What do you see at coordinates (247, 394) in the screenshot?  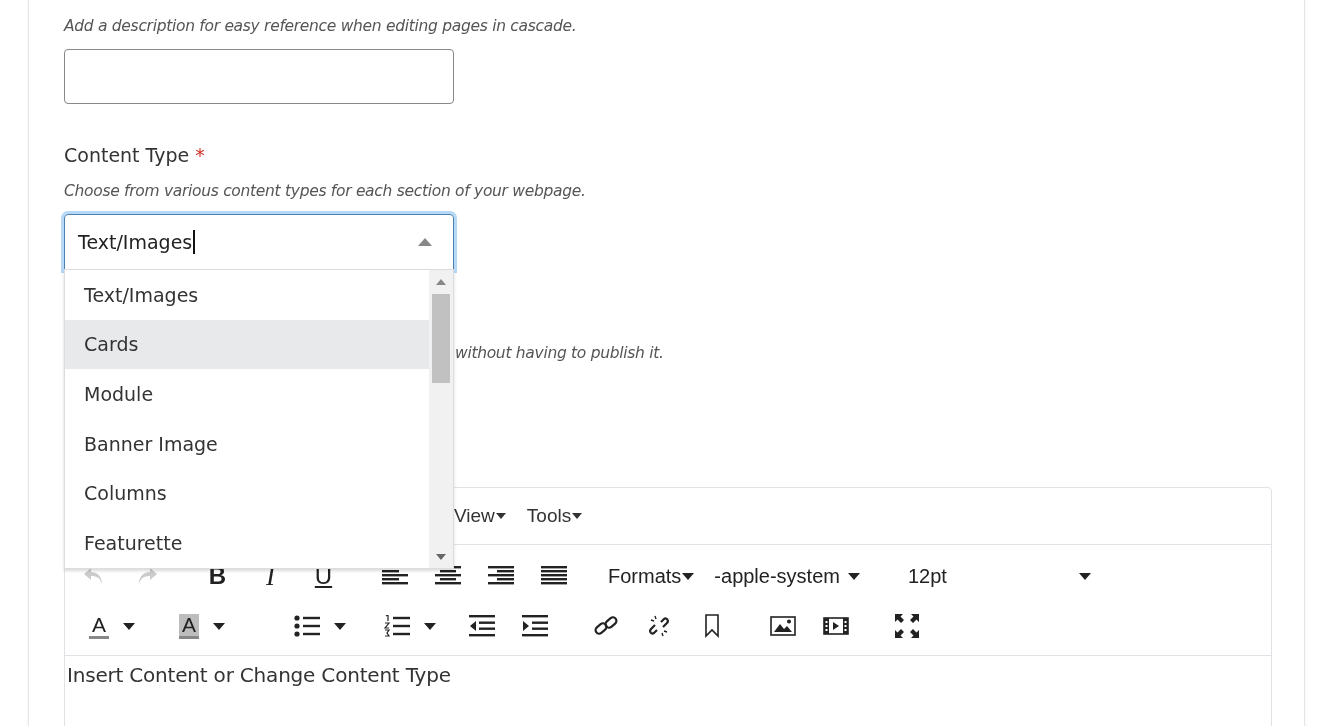 I see `dropdown-option: Module` at bounding box center [247, 394].